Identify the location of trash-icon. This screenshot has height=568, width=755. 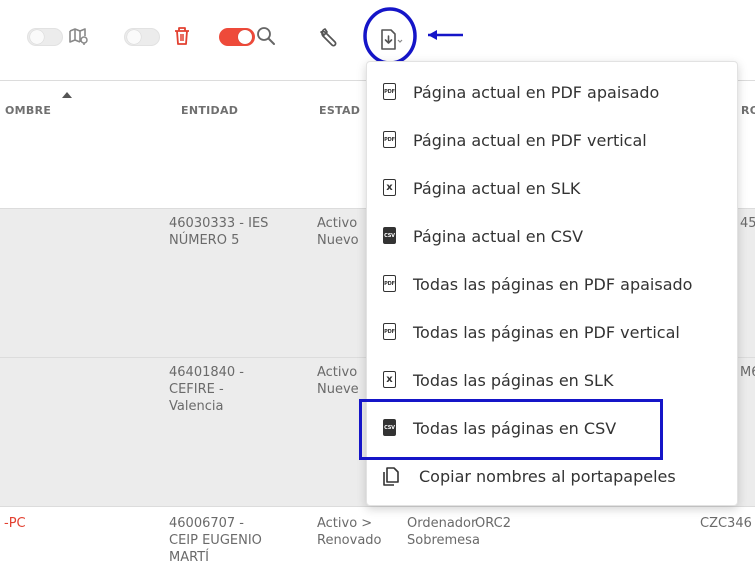
(182, 36).